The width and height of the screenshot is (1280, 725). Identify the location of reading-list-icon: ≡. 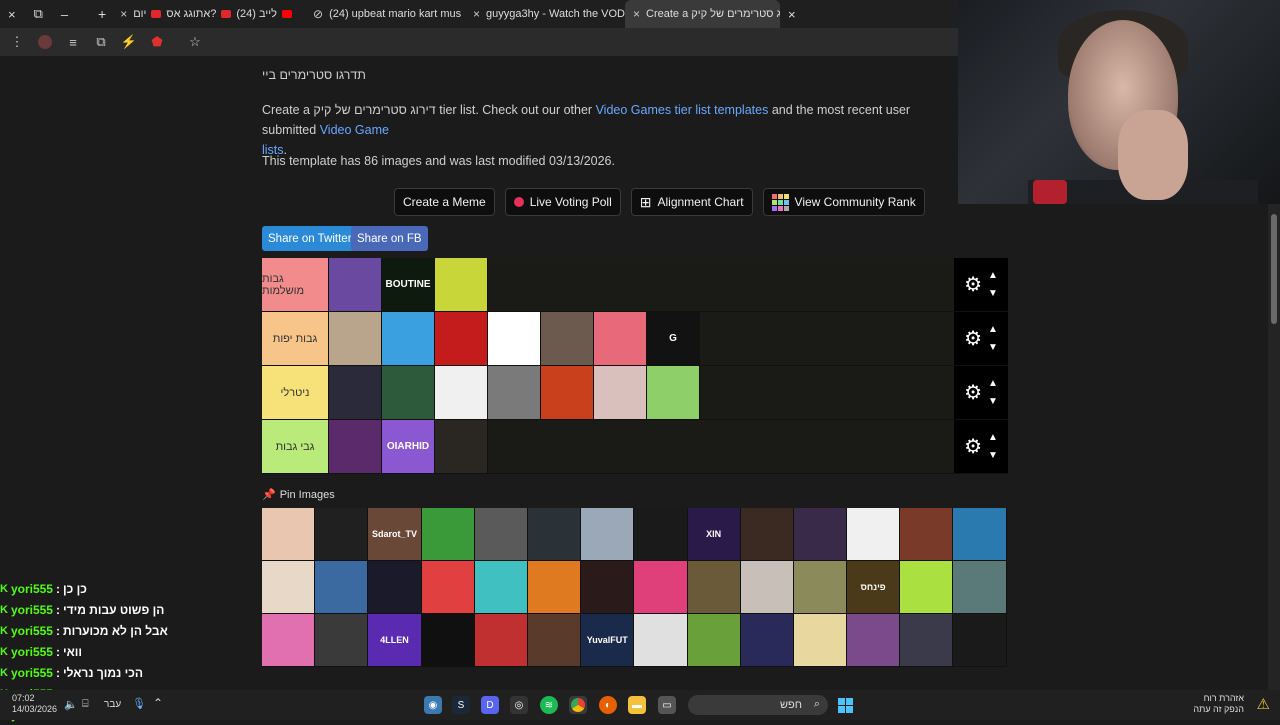
(73, 42).